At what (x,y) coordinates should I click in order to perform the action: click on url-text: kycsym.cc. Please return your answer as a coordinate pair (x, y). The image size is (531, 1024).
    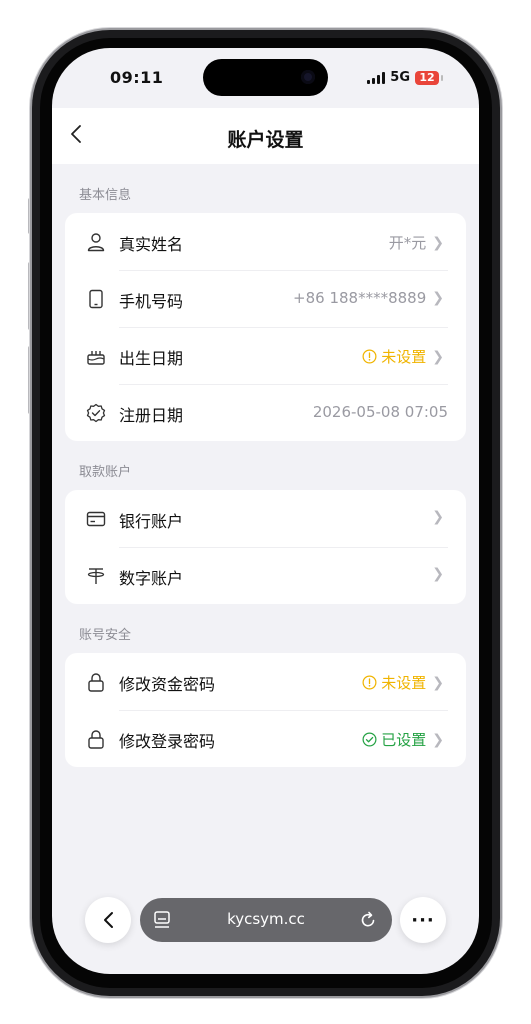
    Looking at the image, I should click on (266, 919).